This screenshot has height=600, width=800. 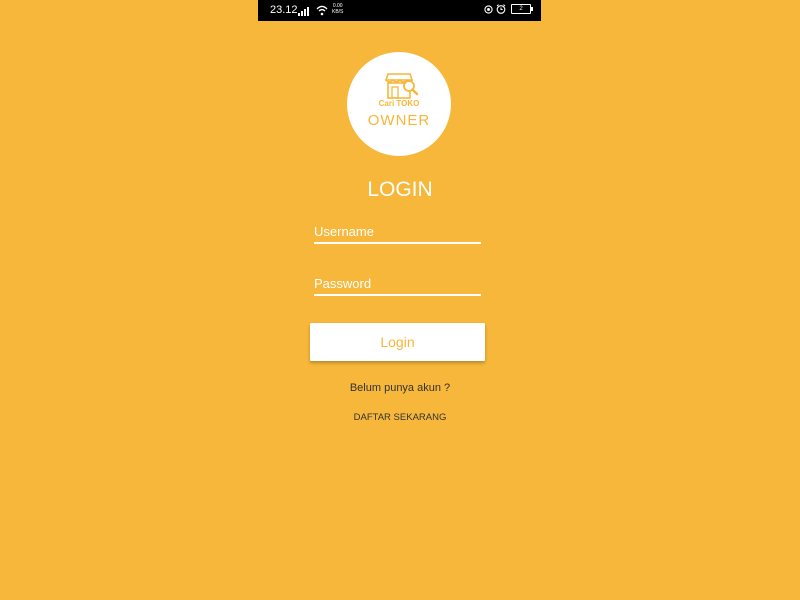 What do you see at coordinates (303, 11) in the screenshot?
I see `signal-icon` at bounding box center [303, 11].